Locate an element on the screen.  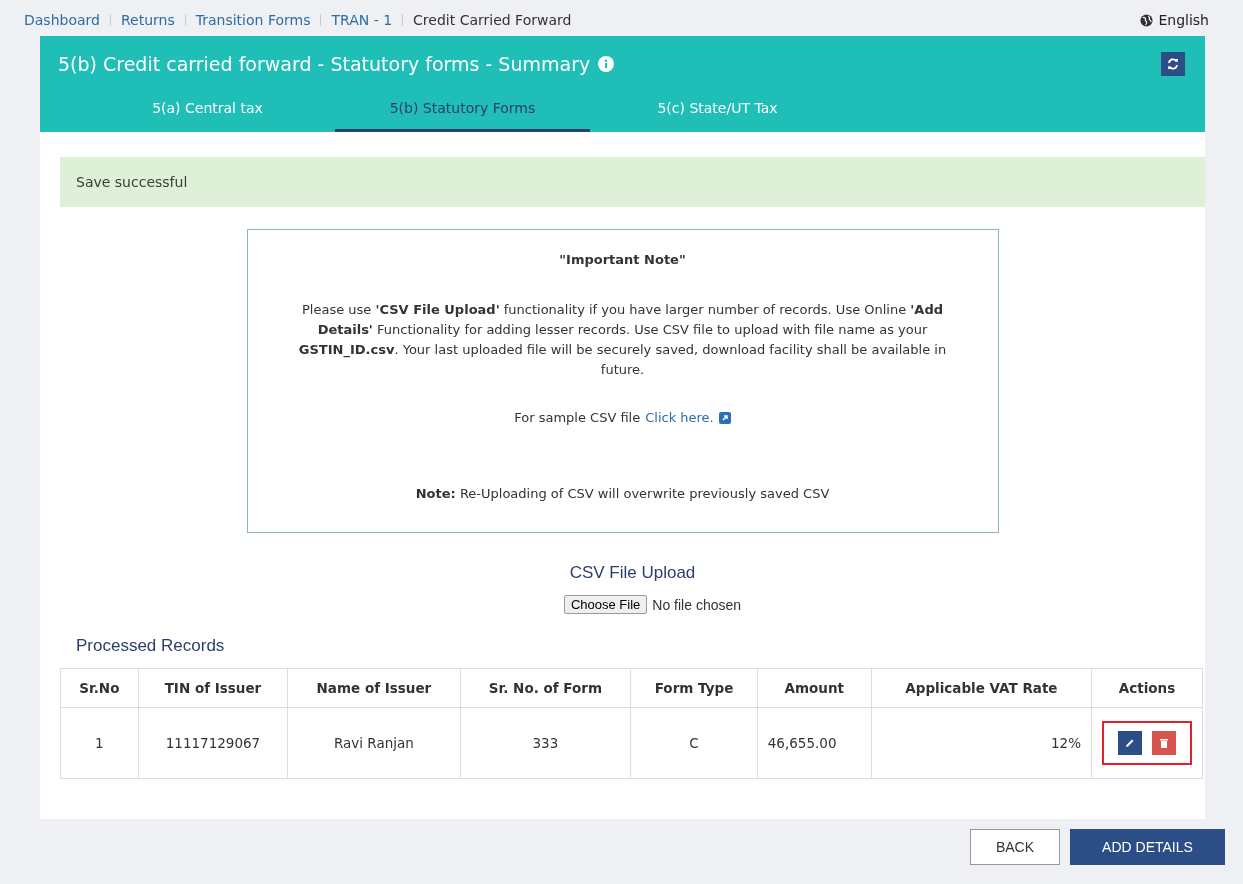
column-header: Amount is located at coordinates (814, 688).